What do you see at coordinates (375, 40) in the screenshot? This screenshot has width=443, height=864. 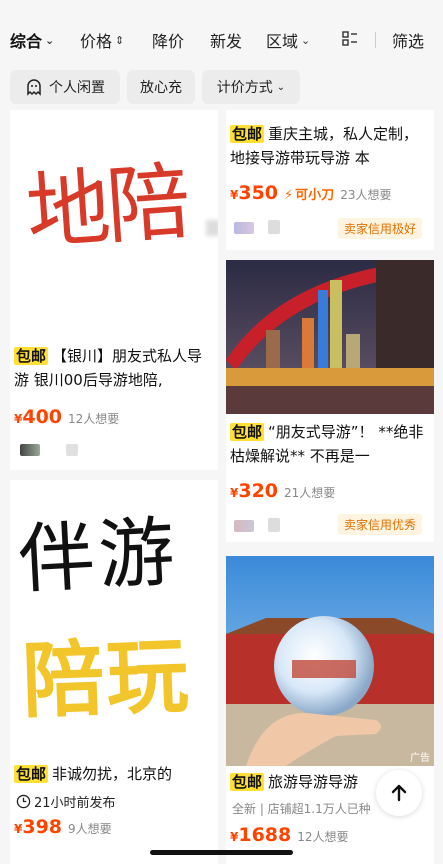 I see `divider` at bounding box center [375, 40].